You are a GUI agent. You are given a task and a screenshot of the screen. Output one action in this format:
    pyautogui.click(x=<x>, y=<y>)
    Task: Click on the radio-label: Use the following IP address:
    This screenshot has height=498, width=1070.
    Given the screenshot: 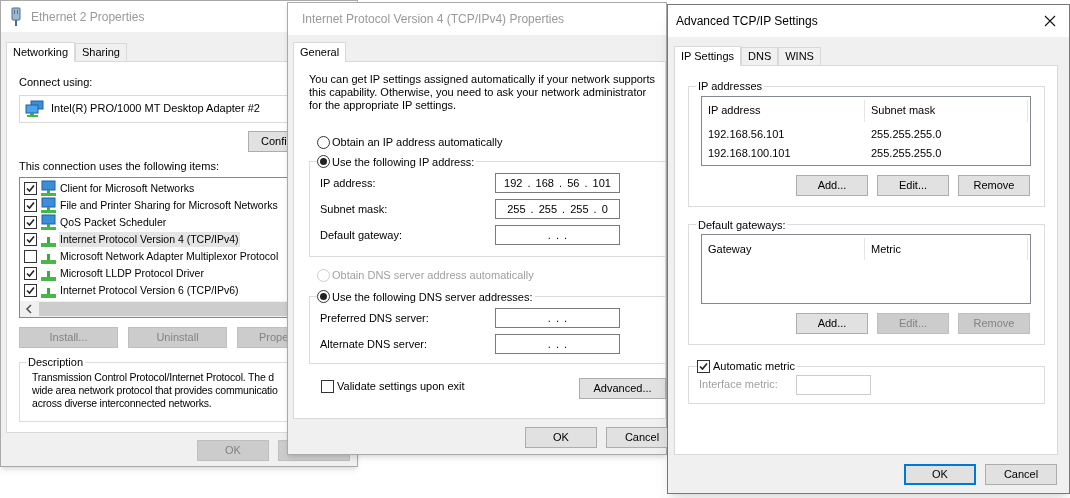 What is the action you would take?
    pyautogui.click(x=403, y=162)
    